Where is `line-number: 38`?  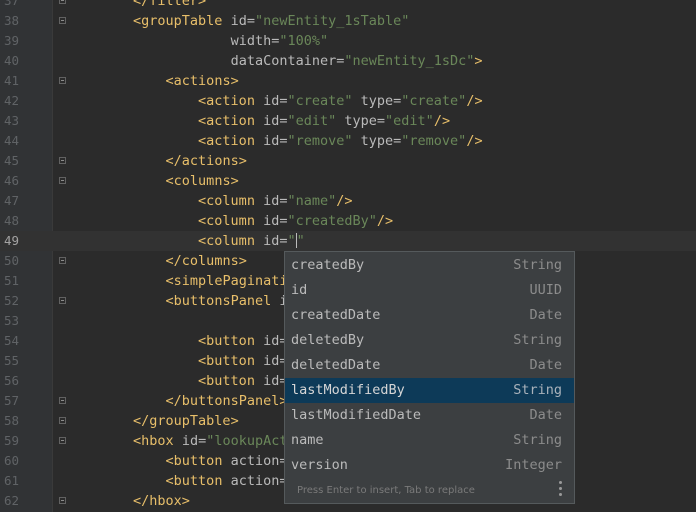 line-number: 38 is located at coordinates (11, 20).